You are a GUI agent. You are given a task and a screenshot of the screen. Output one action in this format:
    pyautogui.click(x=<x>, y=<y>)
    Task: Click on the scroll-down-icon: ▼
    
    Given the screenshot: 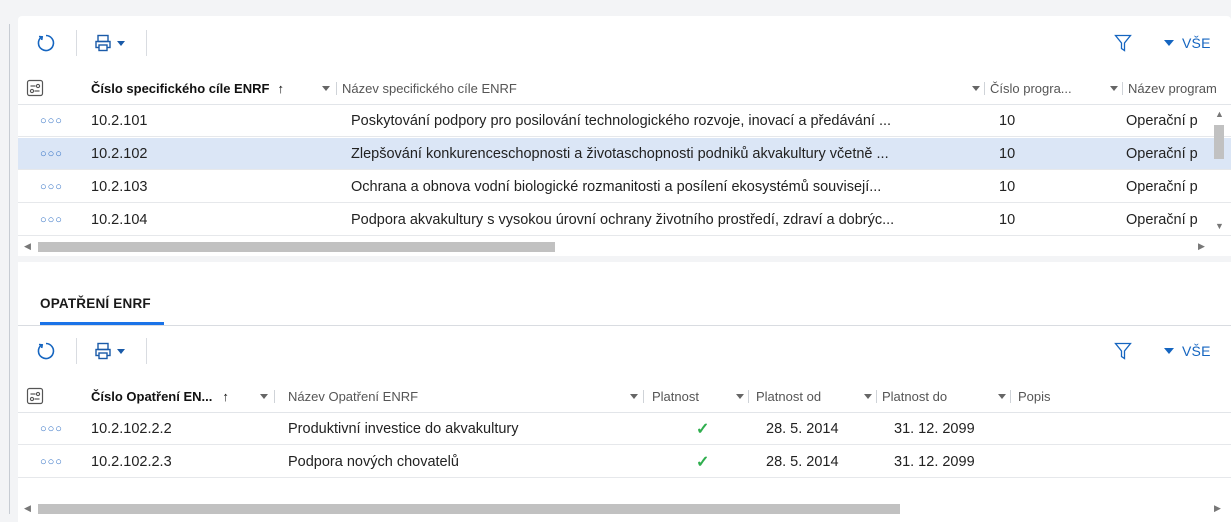 What is the action you would take?
    pyautogui.click(x=1219, y=226)
    